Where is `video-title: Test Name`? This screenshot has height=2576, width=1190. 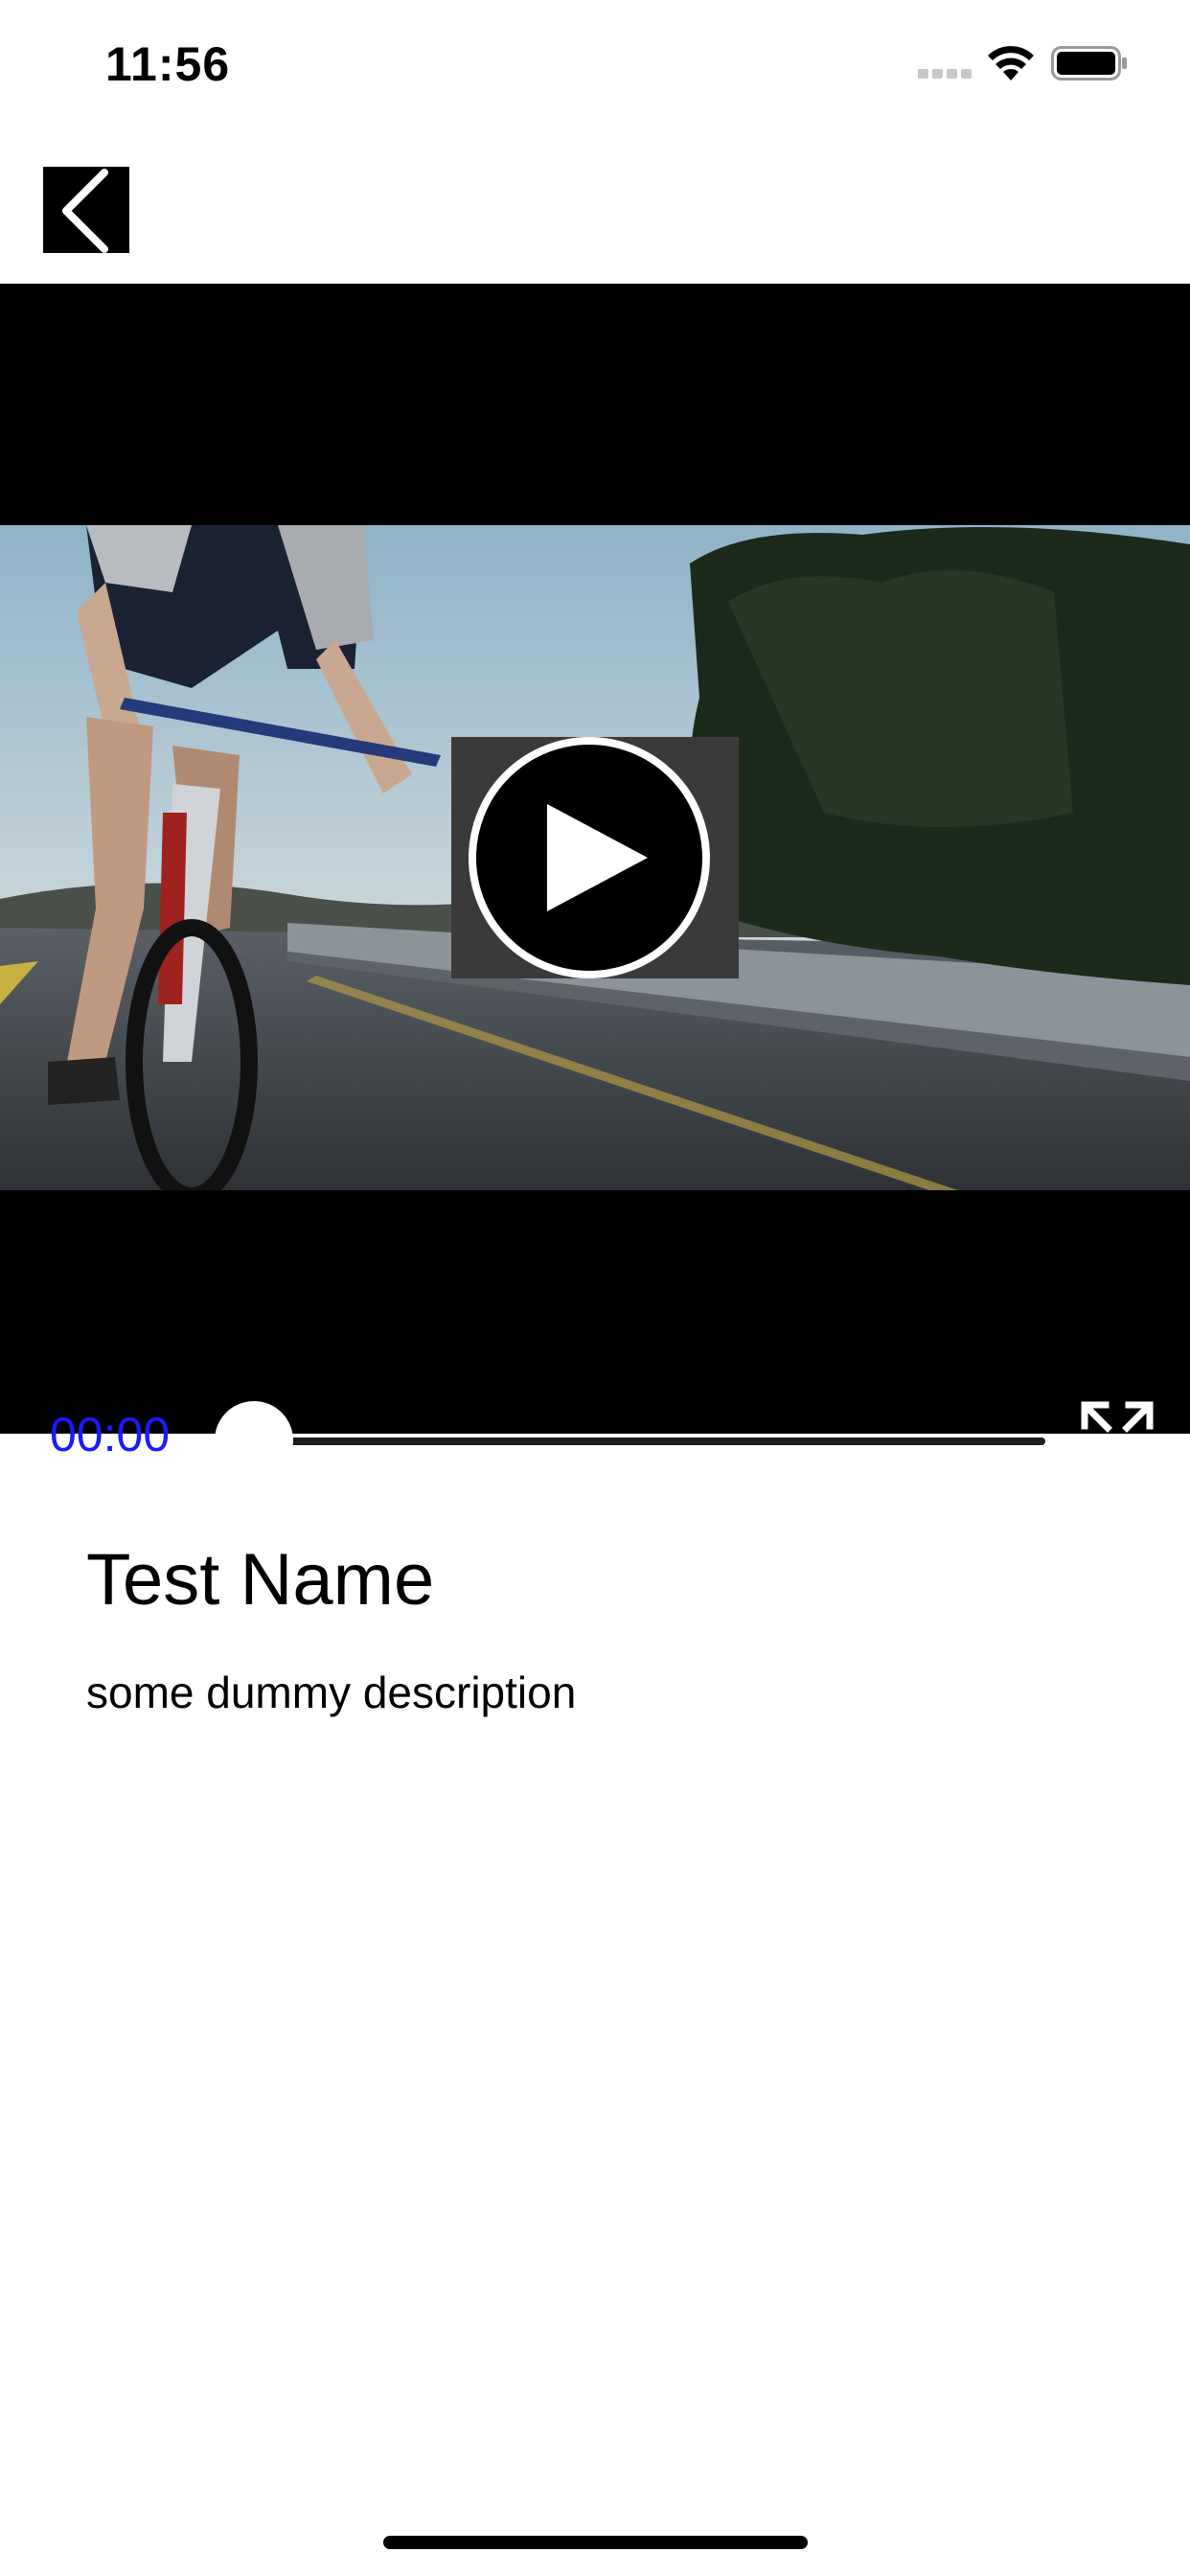
video-title: Test Name is located at coordinates (261, 1580).